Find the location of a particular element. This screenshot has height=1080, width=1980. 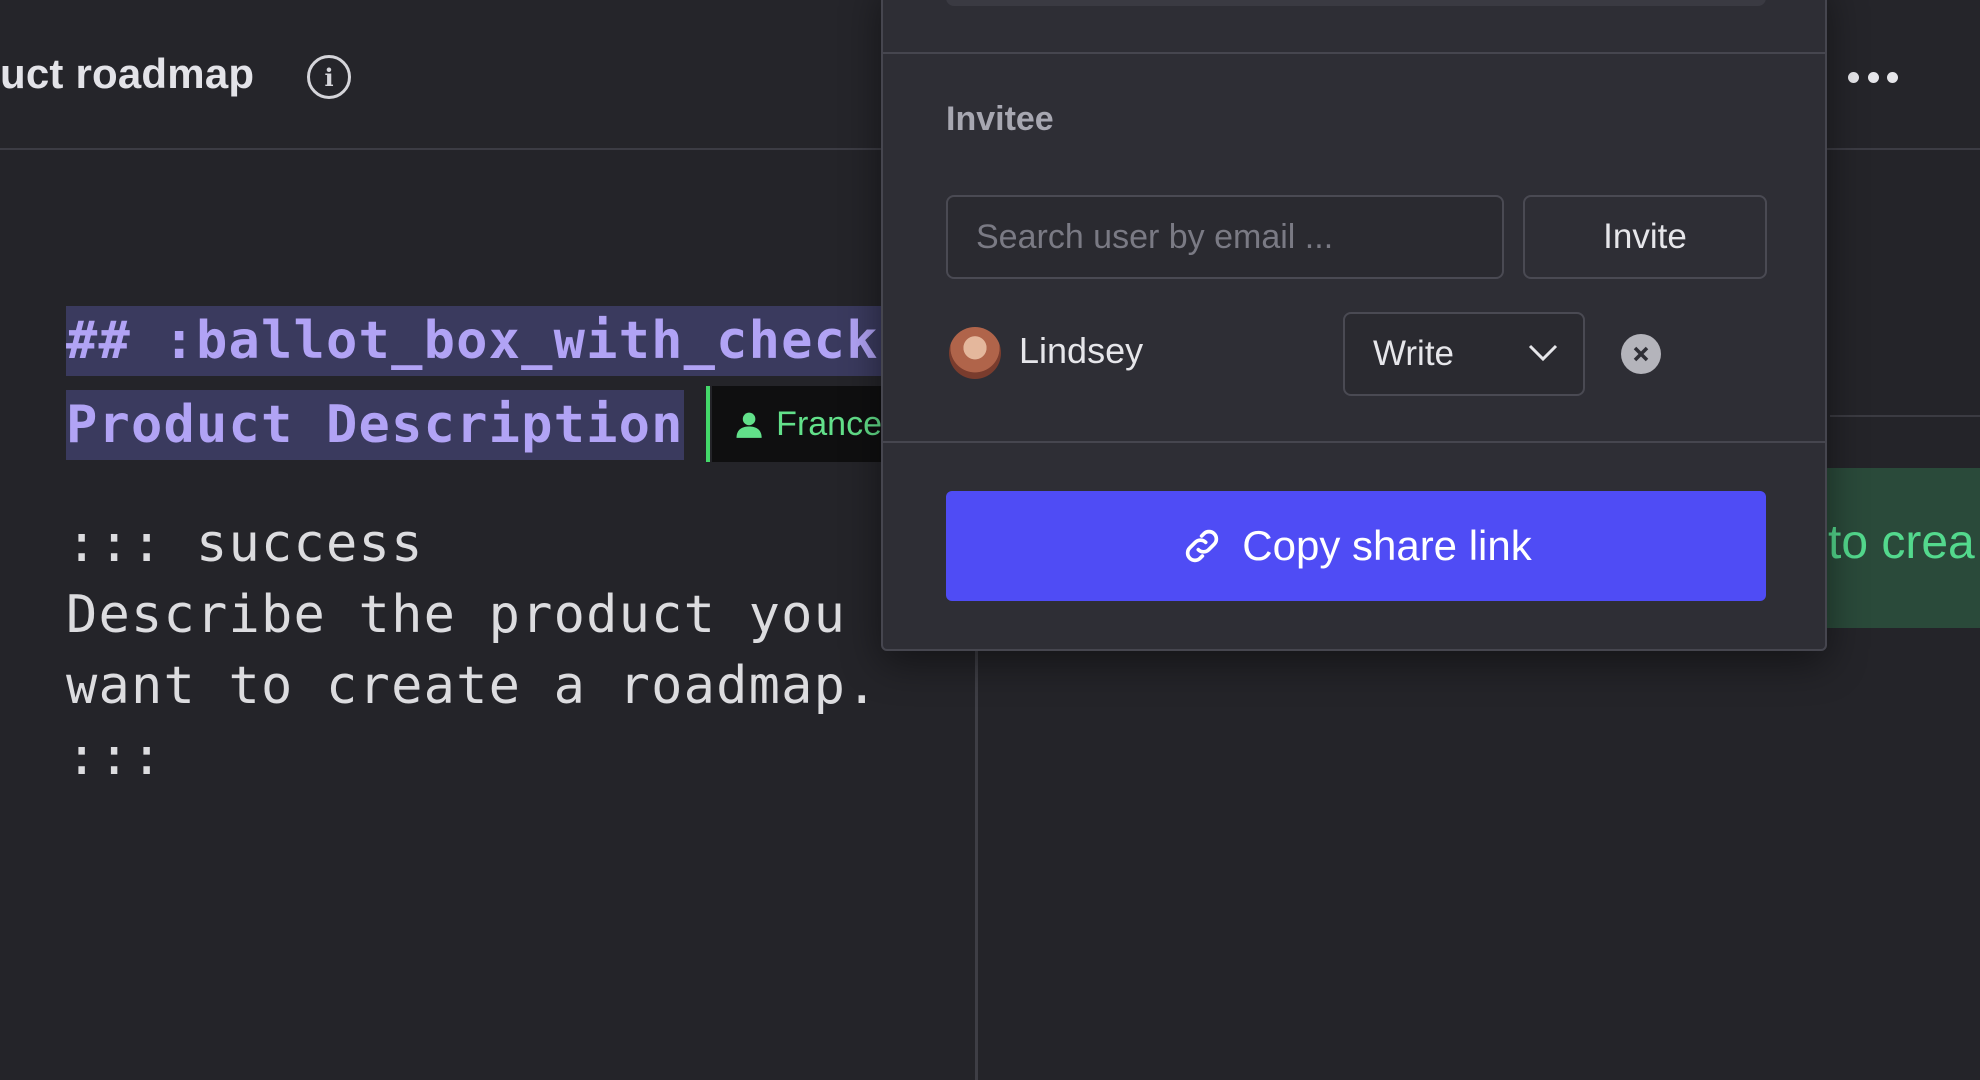

collaborator-cursor-label: France is located at coordinates (797, 424).